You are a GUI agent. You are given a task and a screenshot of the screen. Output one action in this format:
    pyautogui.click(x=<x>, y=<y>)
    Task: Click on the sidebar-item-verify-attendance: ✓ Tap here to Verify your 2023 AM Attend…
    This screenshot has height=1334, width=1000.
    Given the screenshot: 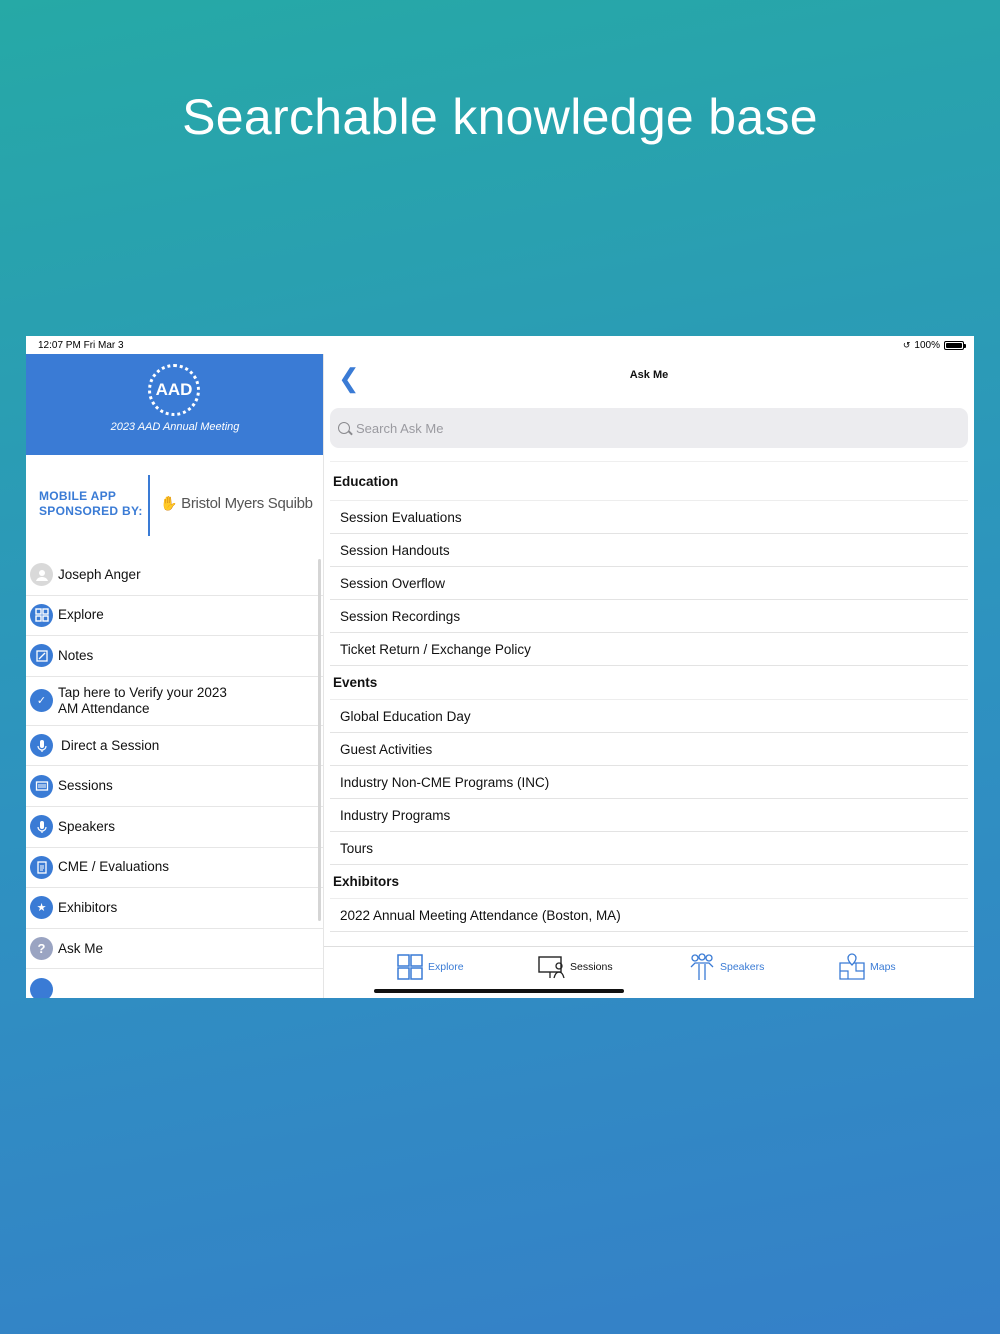 What is the action you would take?
    pyautogui.click(x=175, y=701)
    